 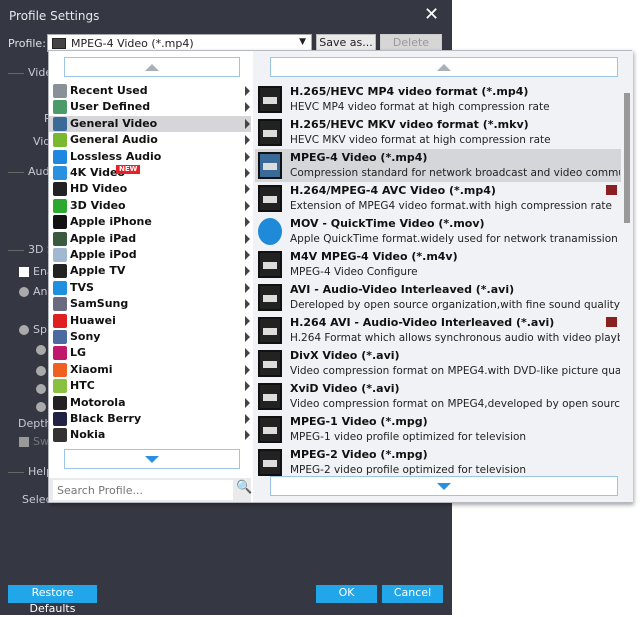 I want to click on category-item: LG, so click(x=150, y=353).